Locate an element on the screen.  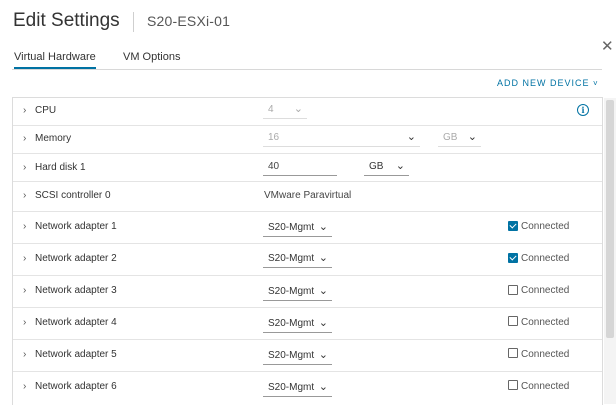
chevron-down-icon: ˅ is located at coordinates (595, 83).